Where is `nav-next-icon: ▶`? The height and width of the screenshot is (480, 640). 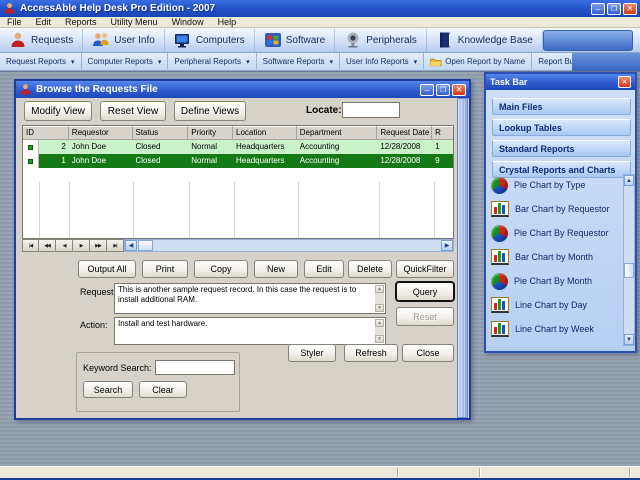 nav-next-icon: ▶ is located at coordinates (81, 245).